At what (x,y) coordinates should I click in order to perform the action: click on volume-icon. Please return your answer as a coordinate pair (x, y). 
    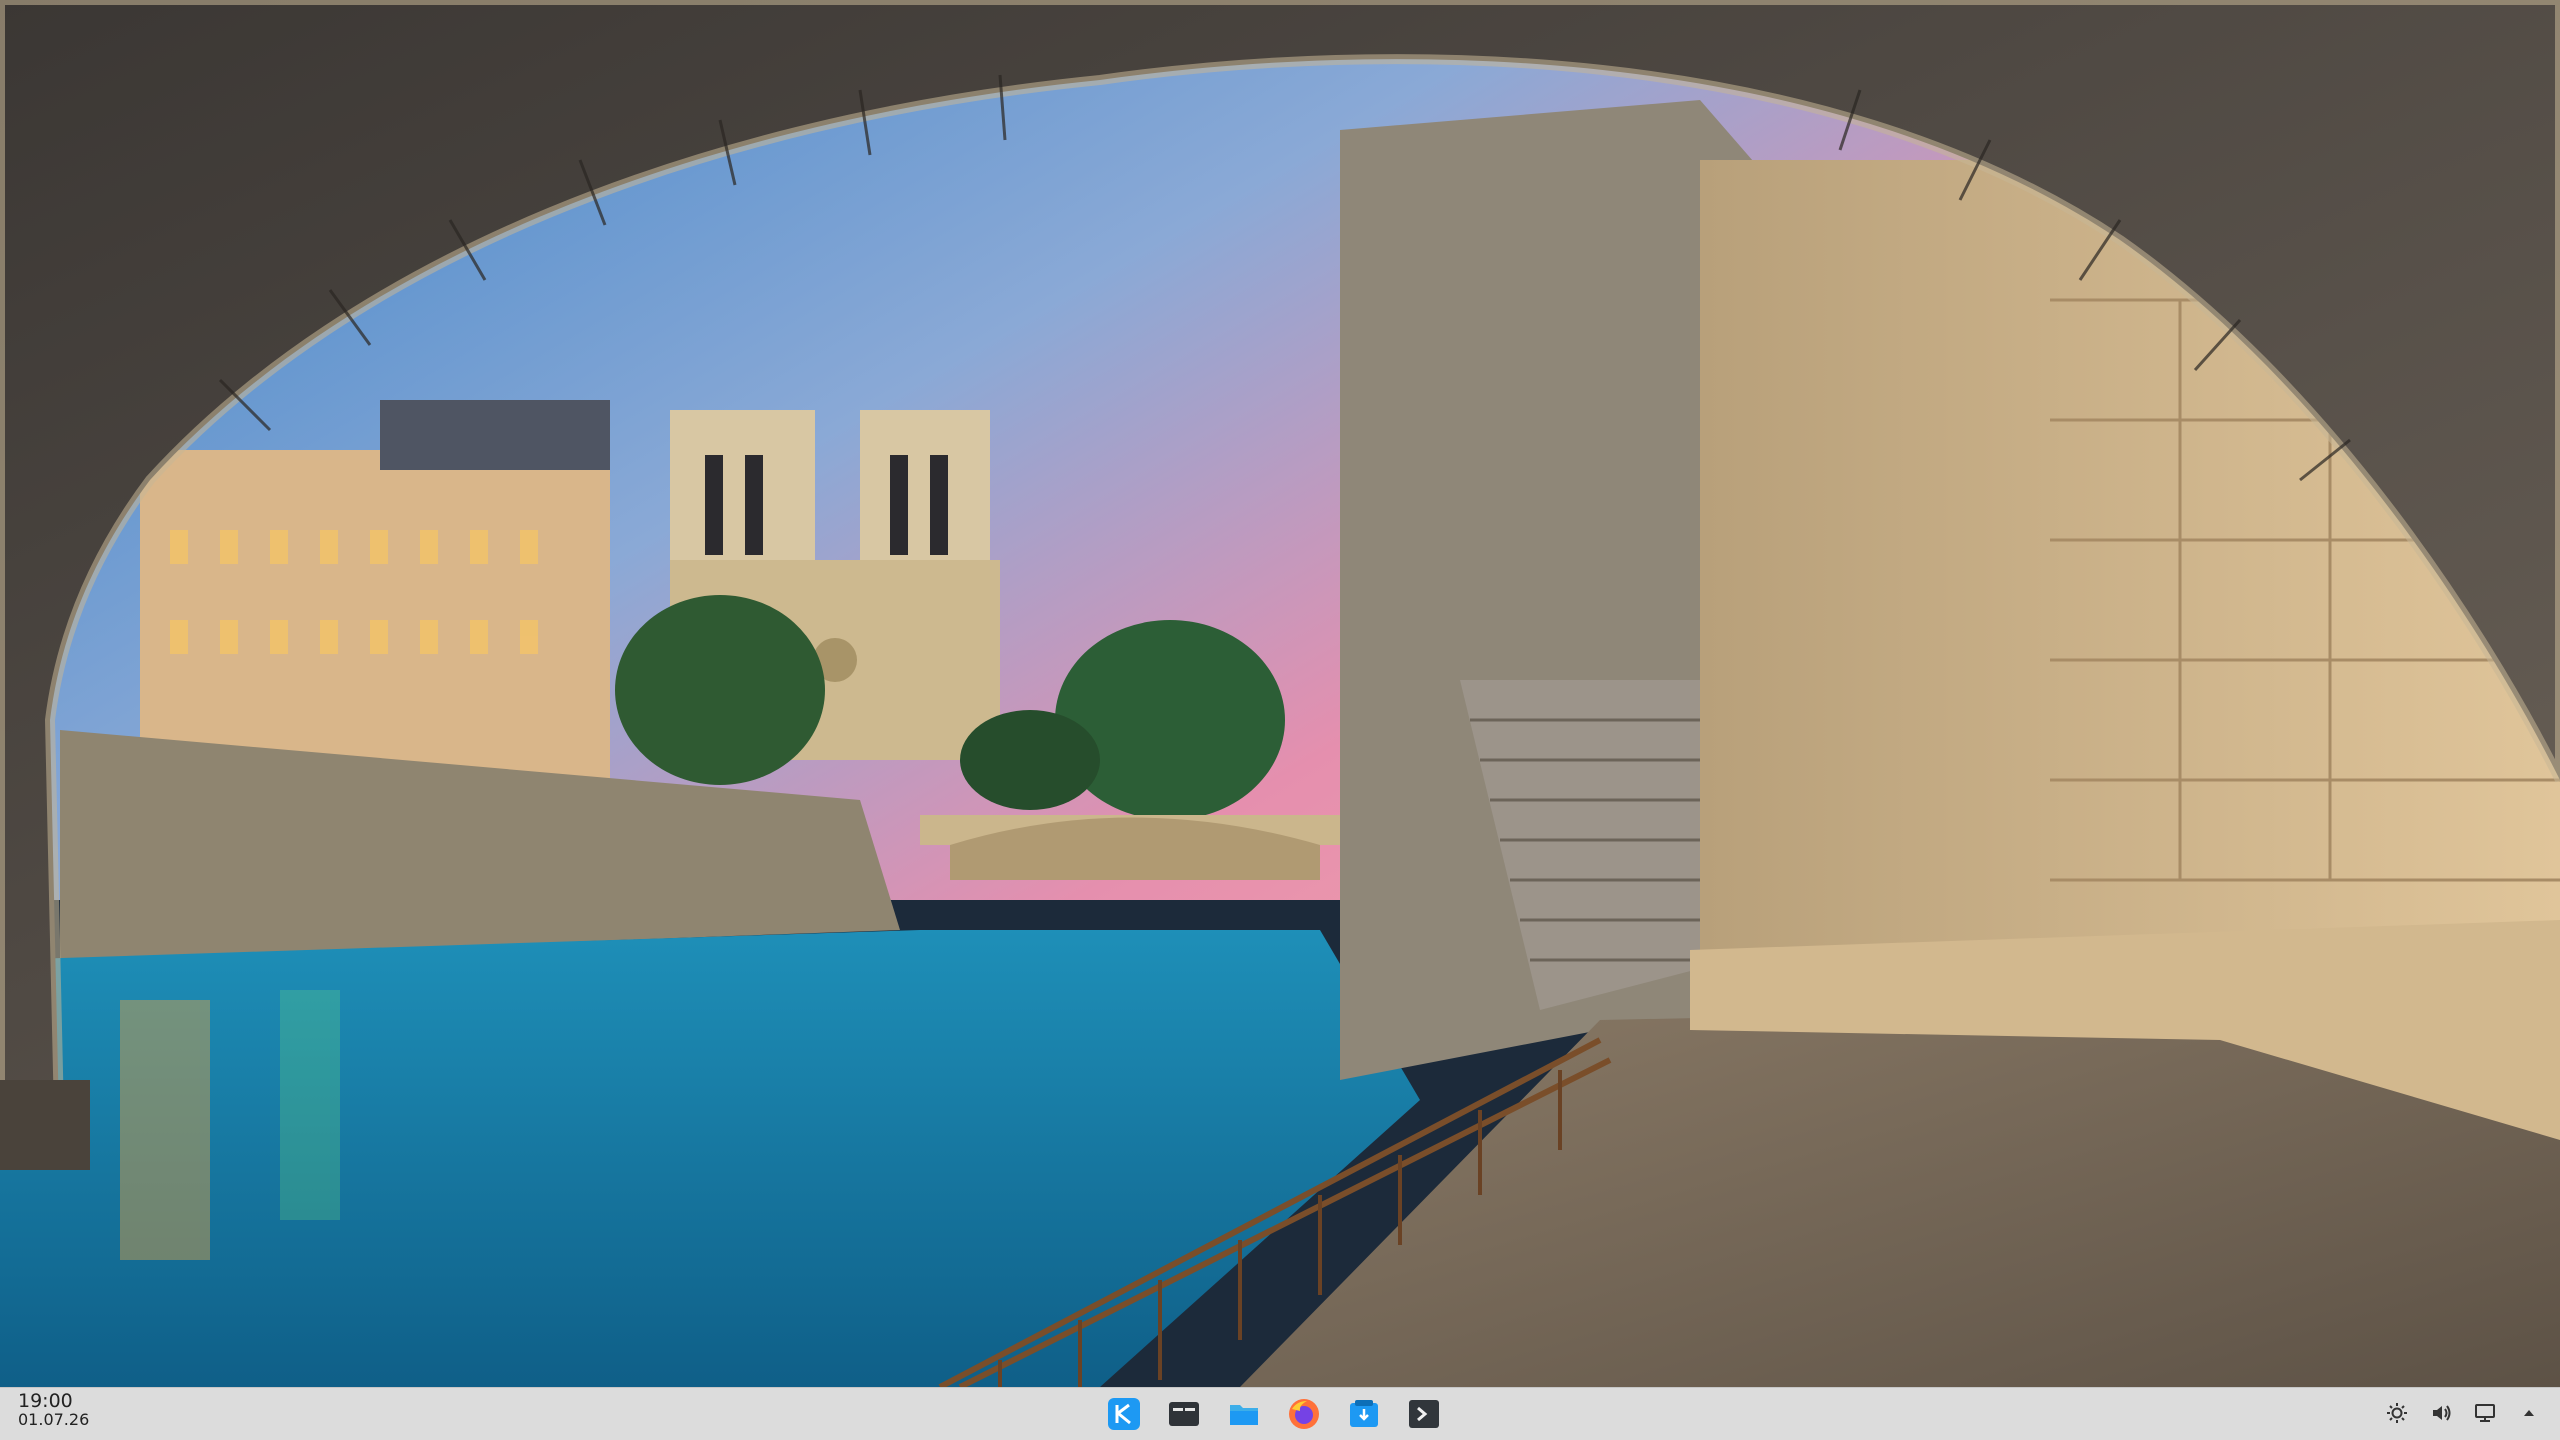
    Looking at the image, I should click on (2441, 1413).